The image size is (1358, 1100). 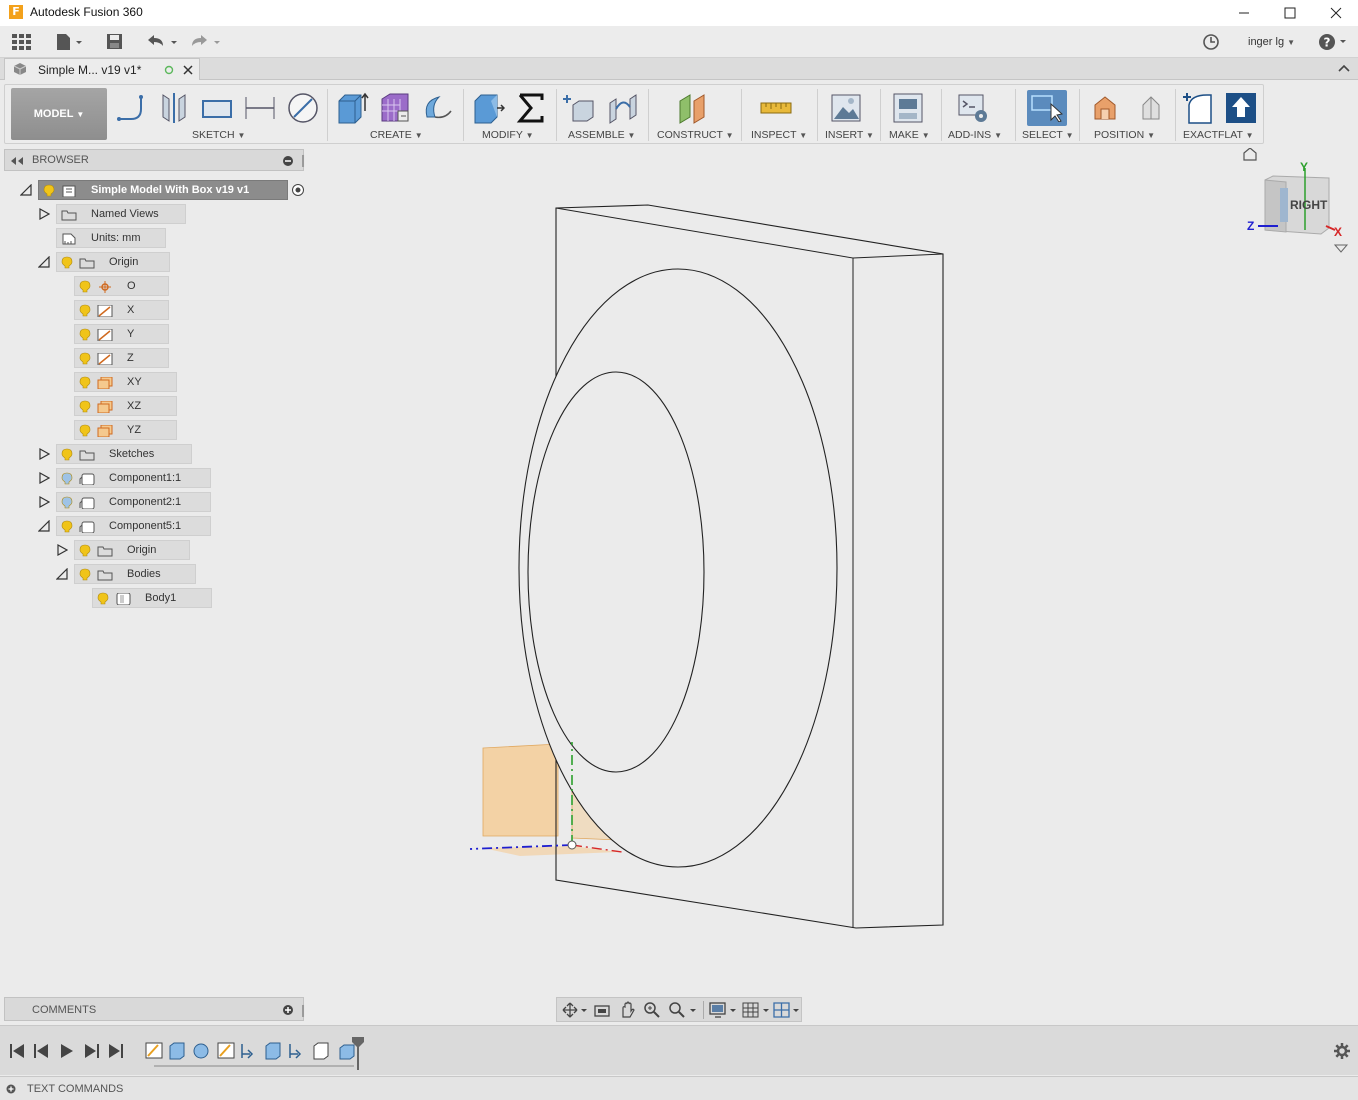 I want to click on panel-grip-icon: ❙, so click(x=303, y=1010).